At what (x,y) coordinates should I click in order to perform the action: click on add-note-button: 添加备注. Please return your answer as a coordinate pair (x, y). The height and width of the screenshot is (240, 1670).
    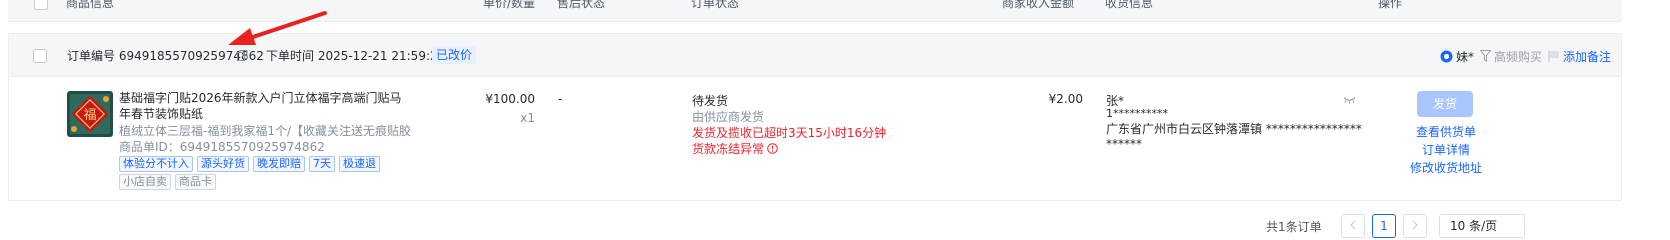
    Looking at the image, I should click on (1579, 56).